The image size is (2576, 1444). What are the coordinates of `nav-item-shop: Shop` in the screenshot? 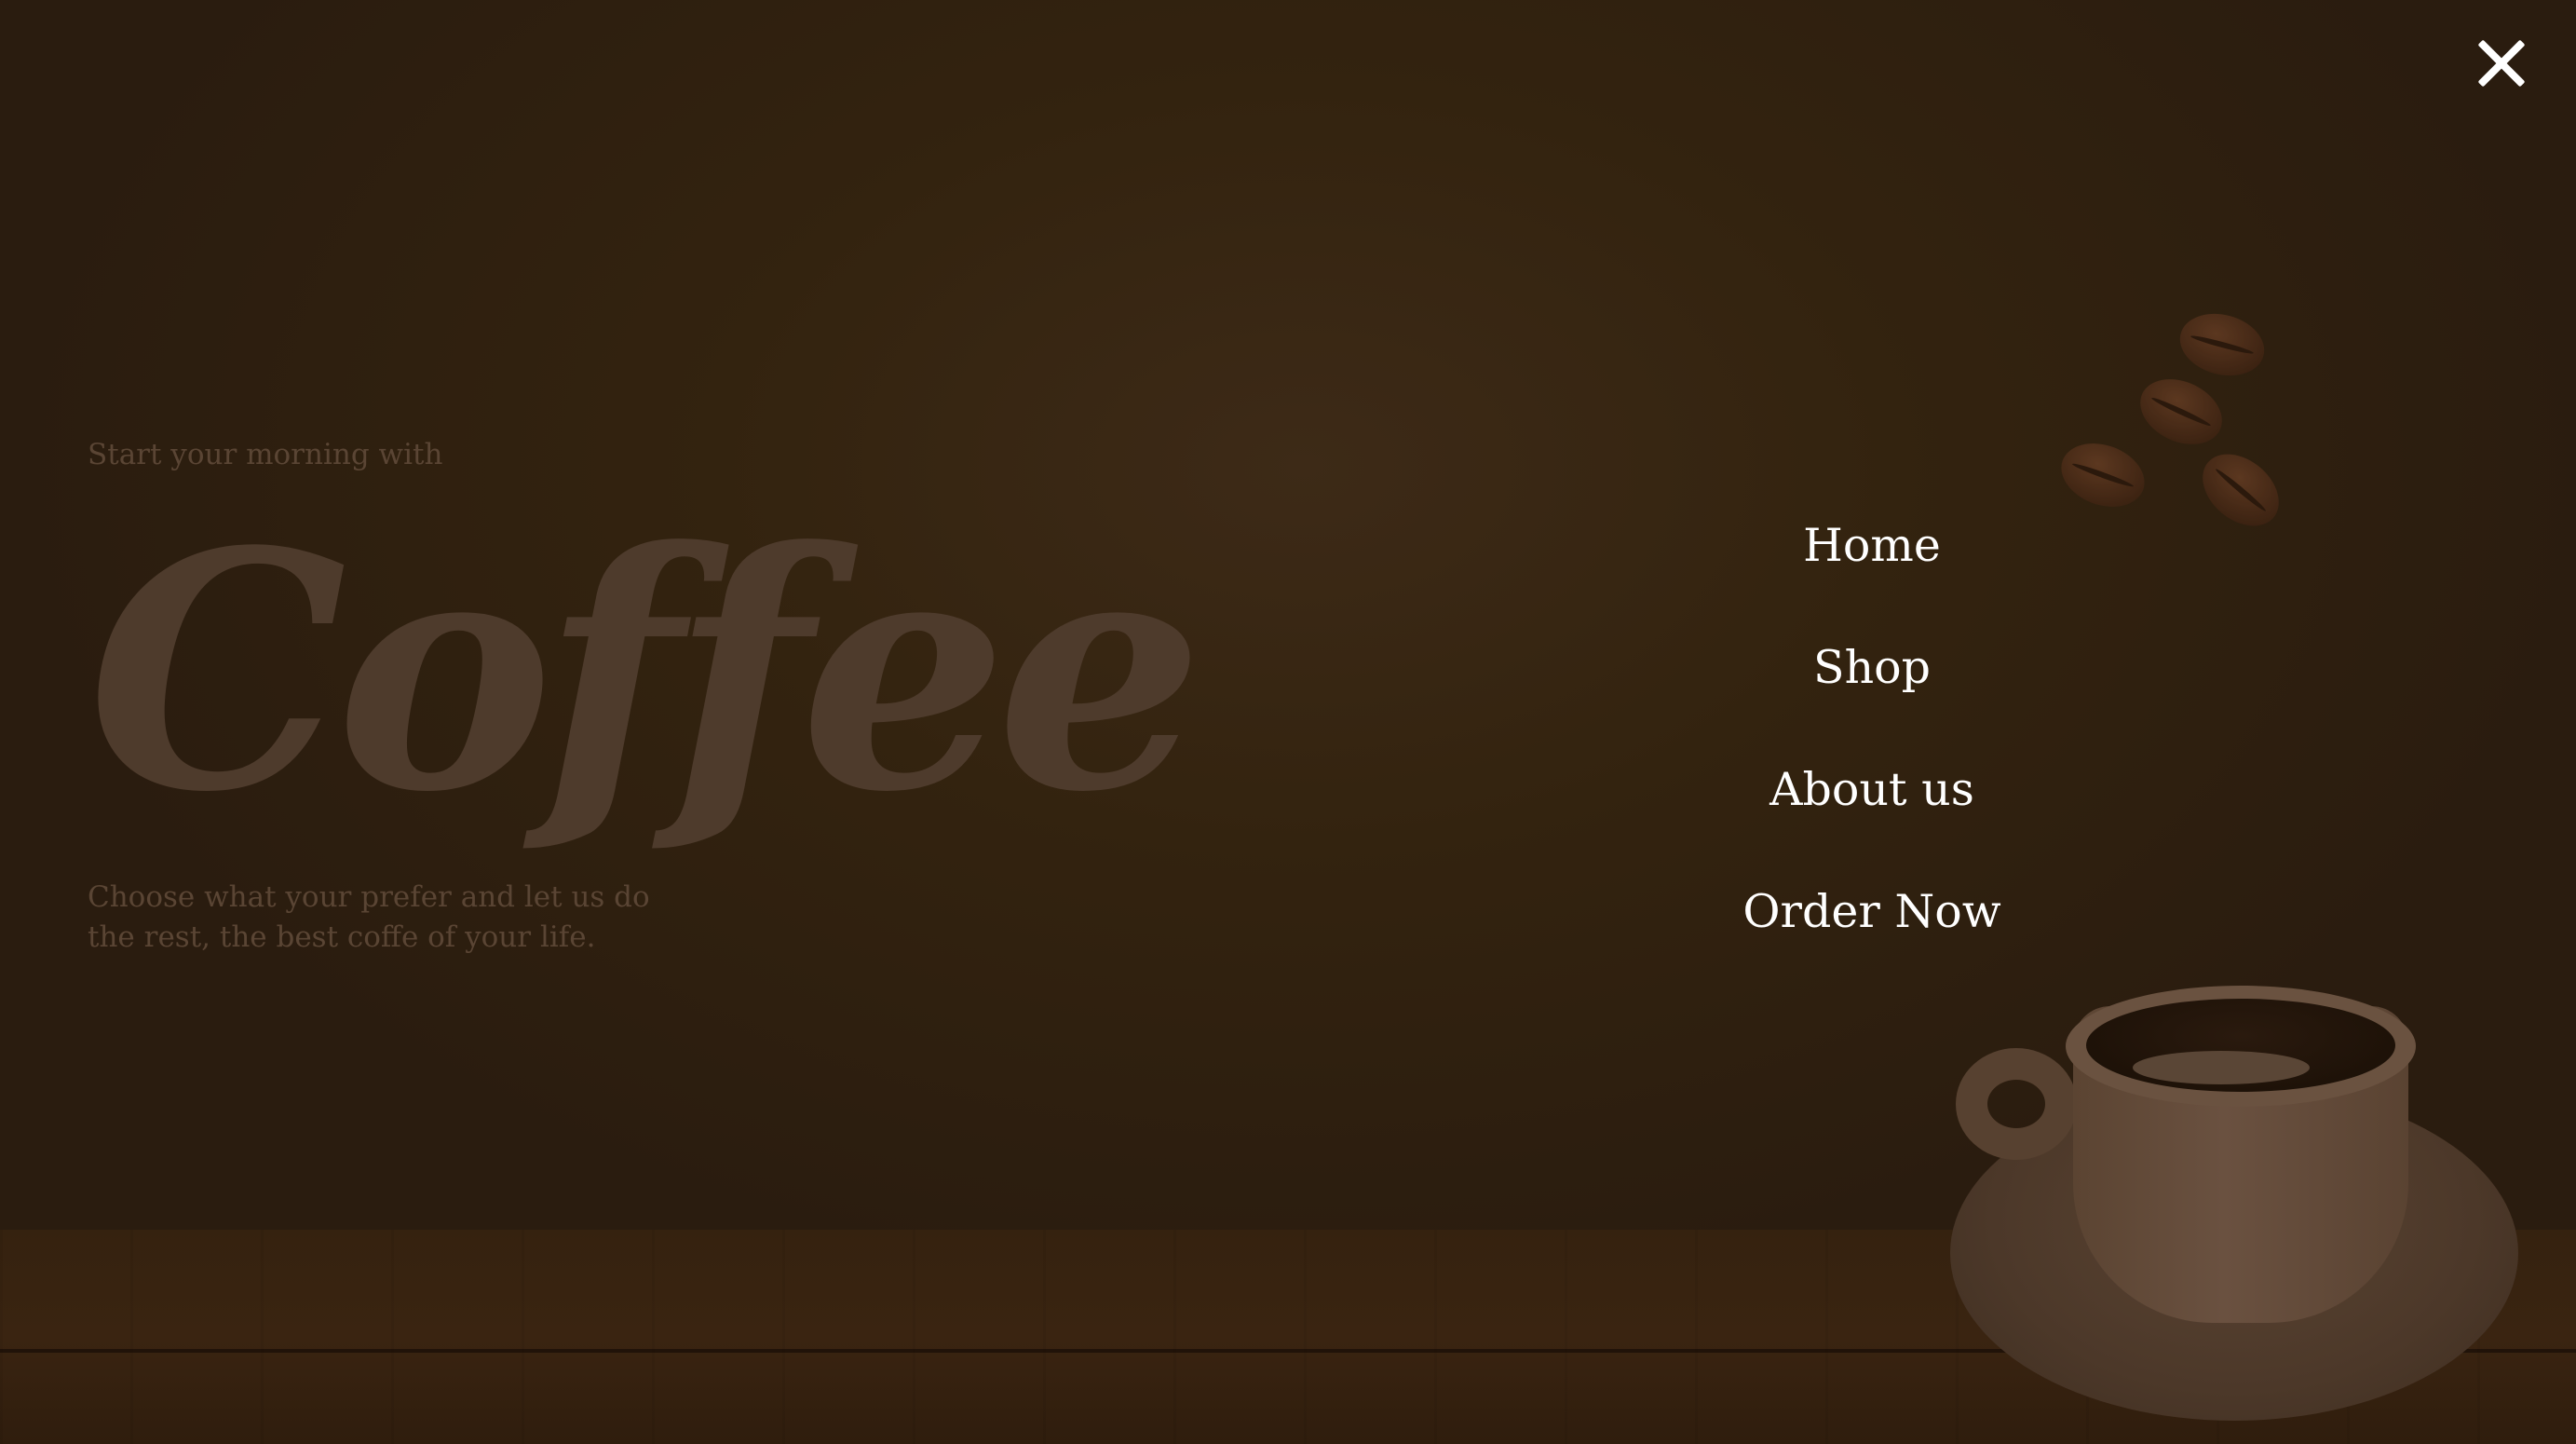 It's located at (1872, 677).